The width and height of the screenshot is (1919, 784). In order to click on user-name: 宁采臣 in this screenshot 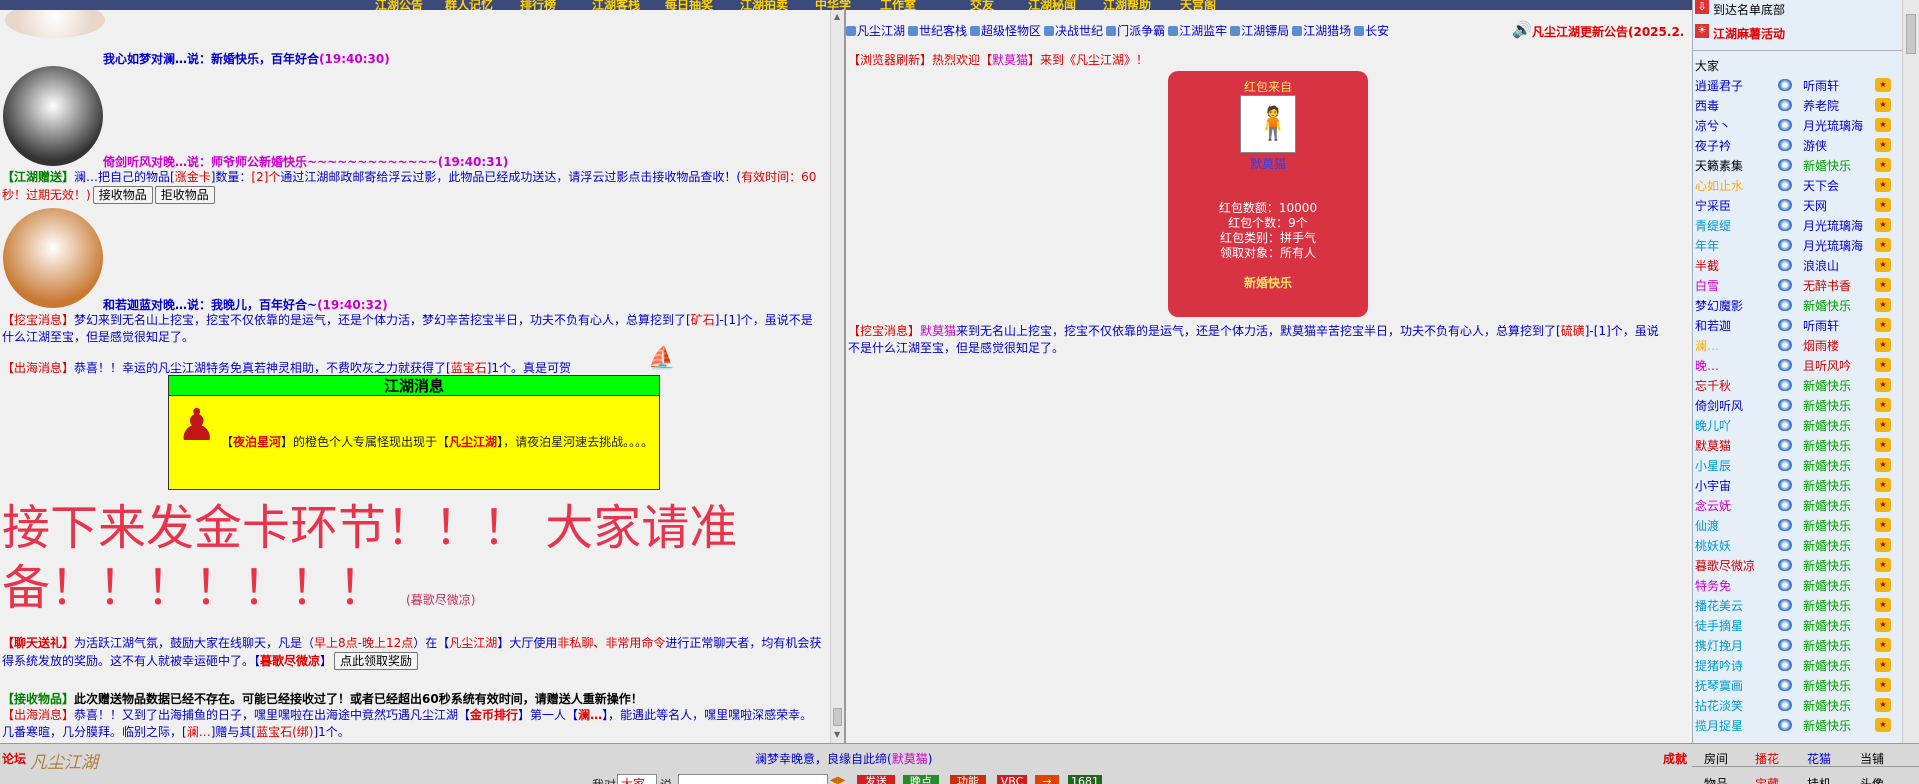, I will do `click(1713, 205)`.